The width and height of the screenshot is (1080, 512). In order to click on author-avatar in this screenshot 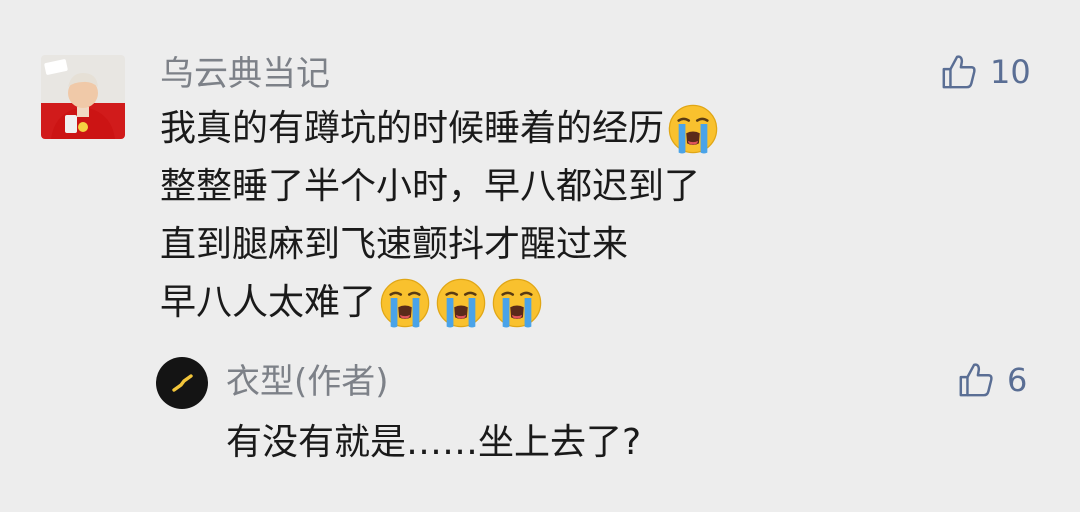, I will do `click(182, 383)`.